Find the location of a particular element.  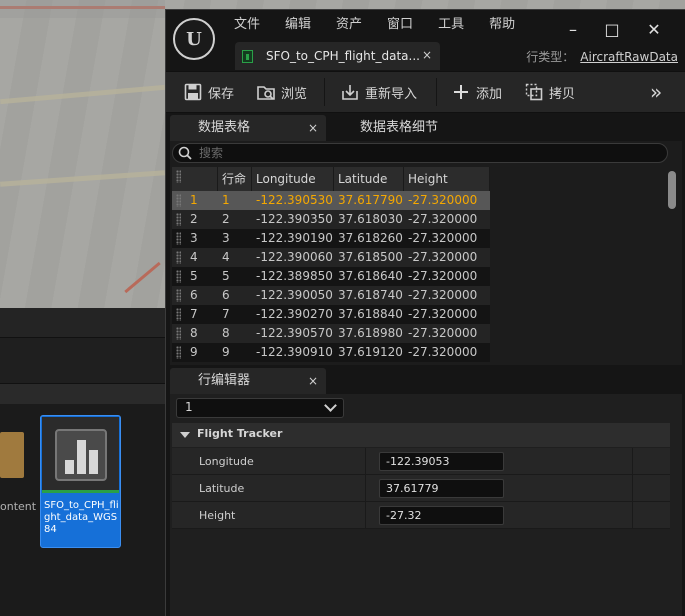

table-scrollbar is located at coordinates (672, 190).